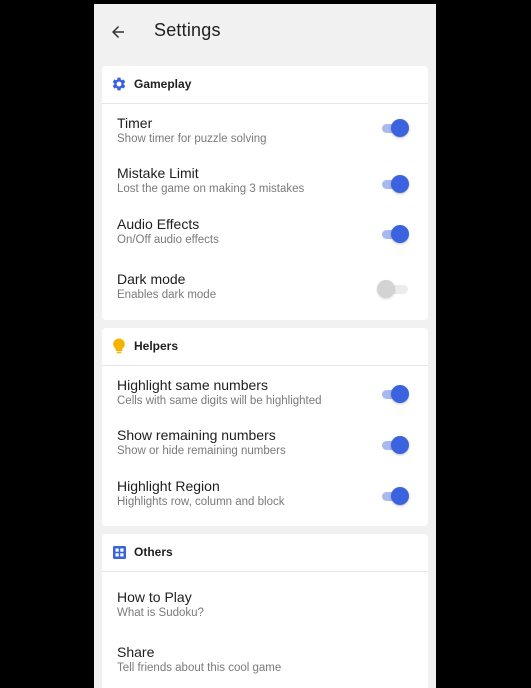  What do you see at coordinates (395, 394) in the screenshot?
I see `highlight-same-numbers-toggle` at bounding box center [395, 394].